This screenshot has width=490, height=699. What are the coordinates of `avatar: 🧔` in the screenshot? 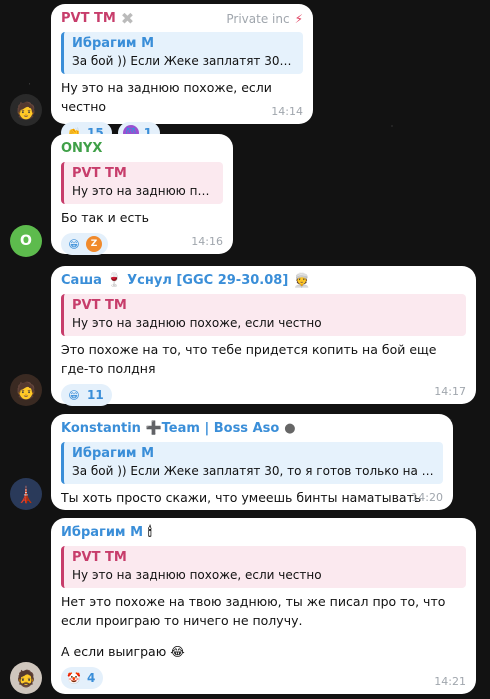 It's located at (26, 678).